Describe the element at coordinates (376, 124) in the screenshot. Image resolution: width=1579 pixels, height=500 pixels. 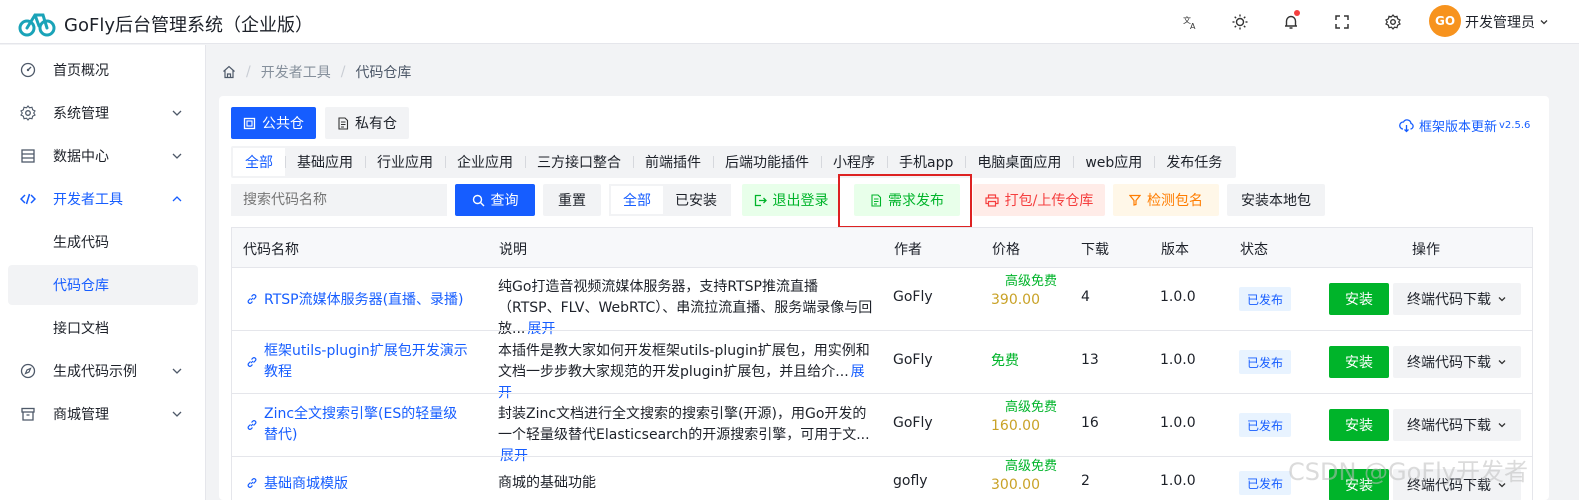
I see `tab-label: 私有仓` at that location.